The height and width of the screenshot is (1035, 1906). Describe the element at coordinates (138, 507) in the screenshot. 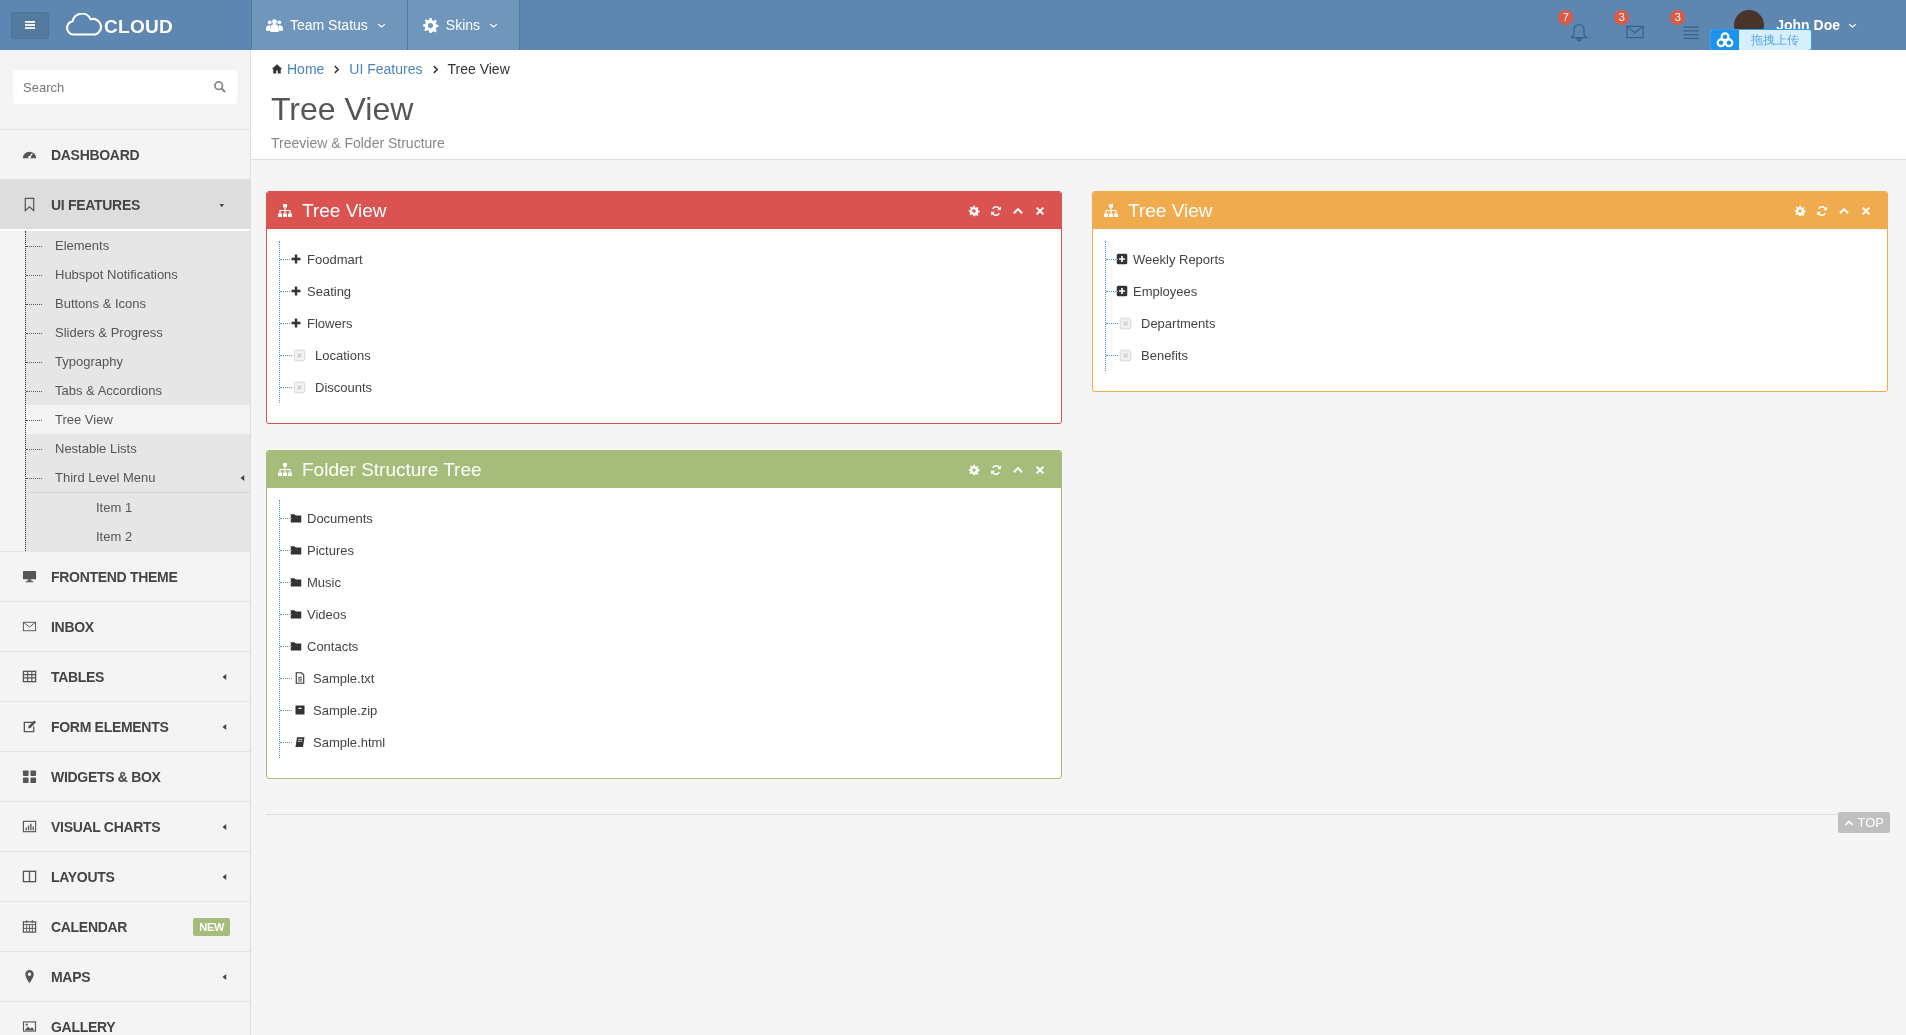

I see `submenu-item: Item 1` at that location.